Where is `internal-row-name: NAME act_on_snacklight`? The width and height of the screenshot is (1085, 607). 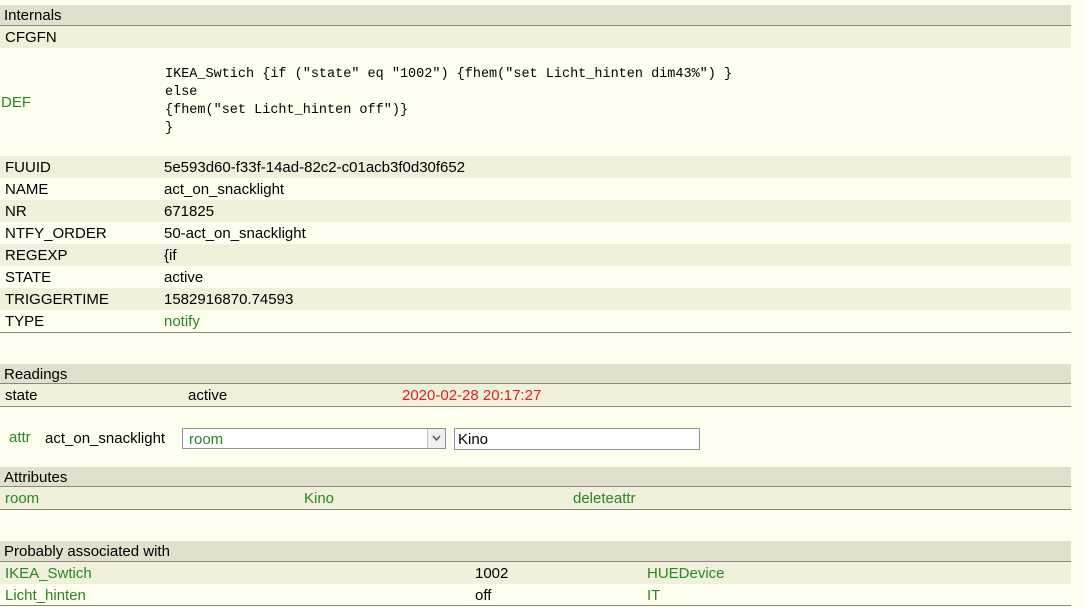 internal-row-name: NAME act_on_snacklight is located at coordinates (535, 189).